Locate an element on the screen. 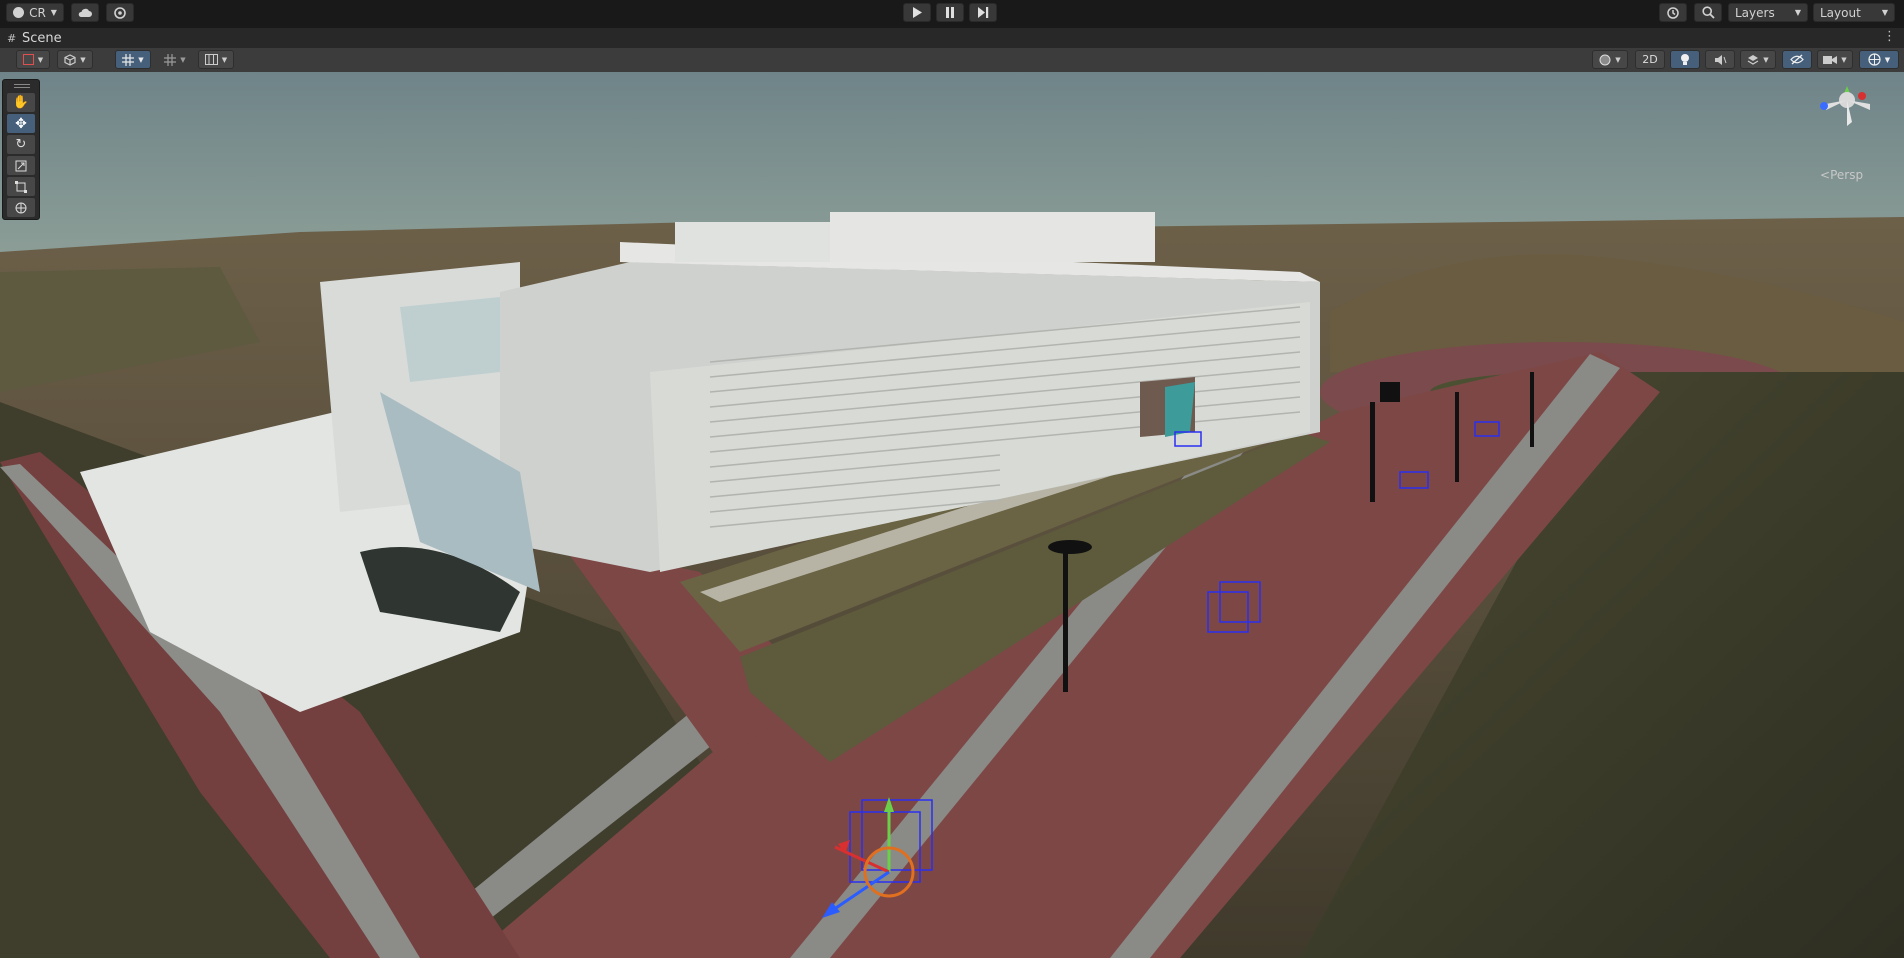 The width and height of the screenshot is (1904, 958). tools-overlay: ✋ ✥ ↻ is located at coordinates (21, 149).